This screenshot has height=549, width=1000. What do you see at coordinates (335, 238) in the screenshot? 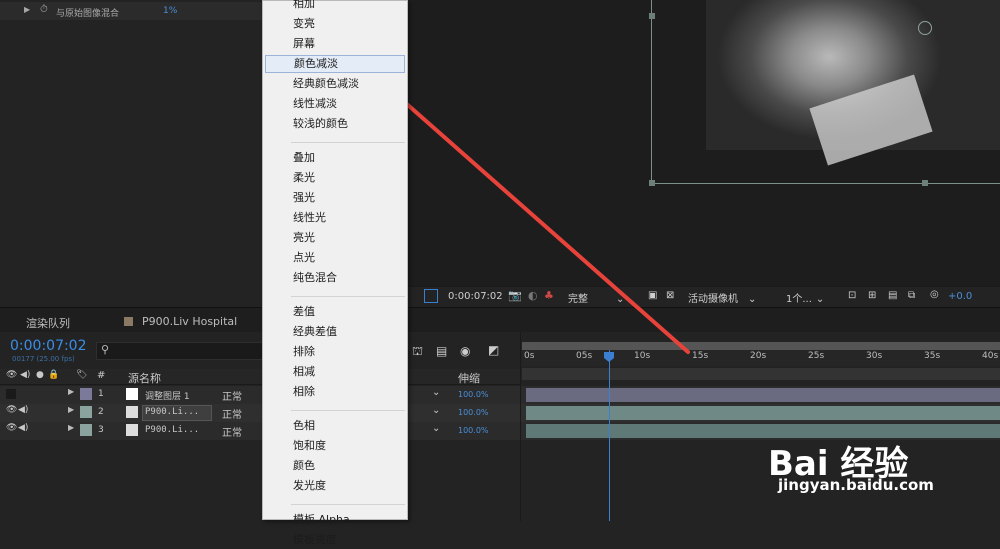
I see `blend-mode-menu-item: 亮光` at bounding box center [335, 238].